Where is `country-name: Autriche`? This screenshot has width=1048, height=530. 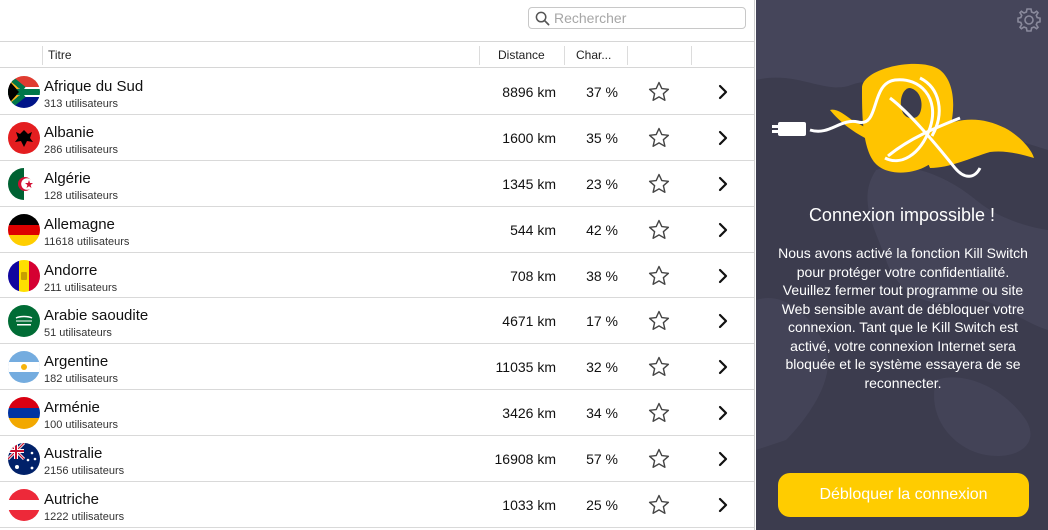
country-name: Autriche is located at coordinates (72, 500).